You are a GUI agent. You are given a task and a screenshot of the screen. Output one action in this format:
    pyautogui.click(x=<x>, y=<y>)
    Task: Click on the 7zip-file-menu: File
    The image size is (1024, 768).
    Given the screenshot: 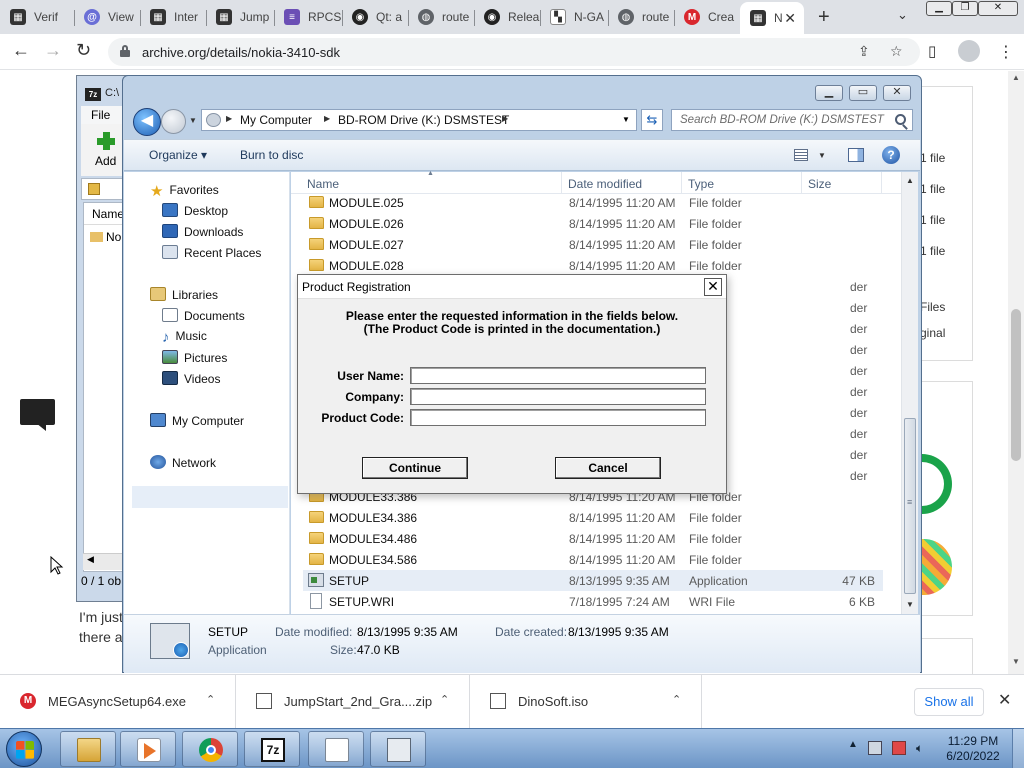 What is the action you would take?
    pyautogui.click(x=100, y=115)
    